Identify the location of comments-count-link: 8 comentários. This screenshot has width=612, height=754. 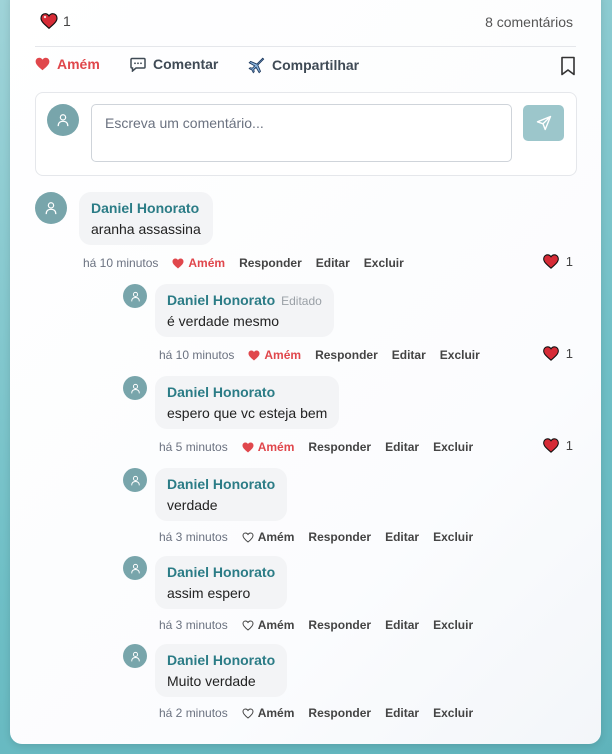
(529, 22).